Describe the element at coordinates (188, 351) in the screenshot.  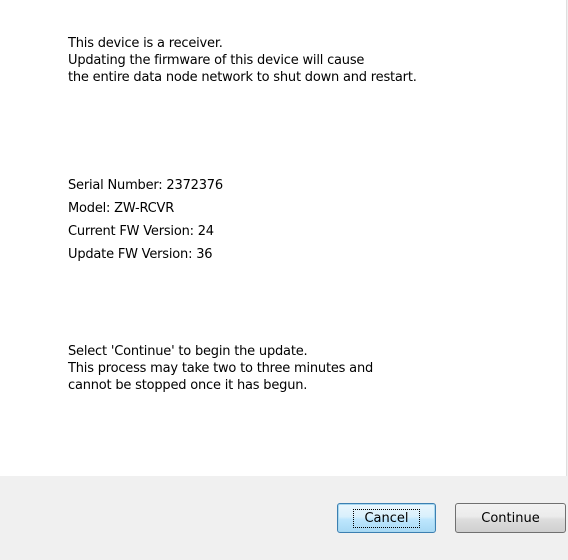
I see `instruction-line: Select 'Continue' to begin the update.` at that location.